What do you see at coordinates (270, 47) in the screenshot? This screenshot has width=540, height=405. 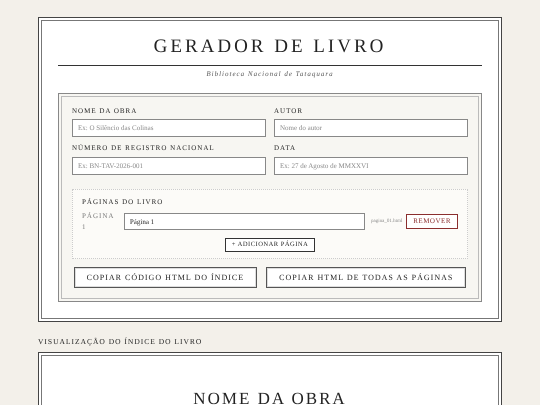 I see `page-title: GERADOR DE LIVRO` at bounding box center [270, 47].